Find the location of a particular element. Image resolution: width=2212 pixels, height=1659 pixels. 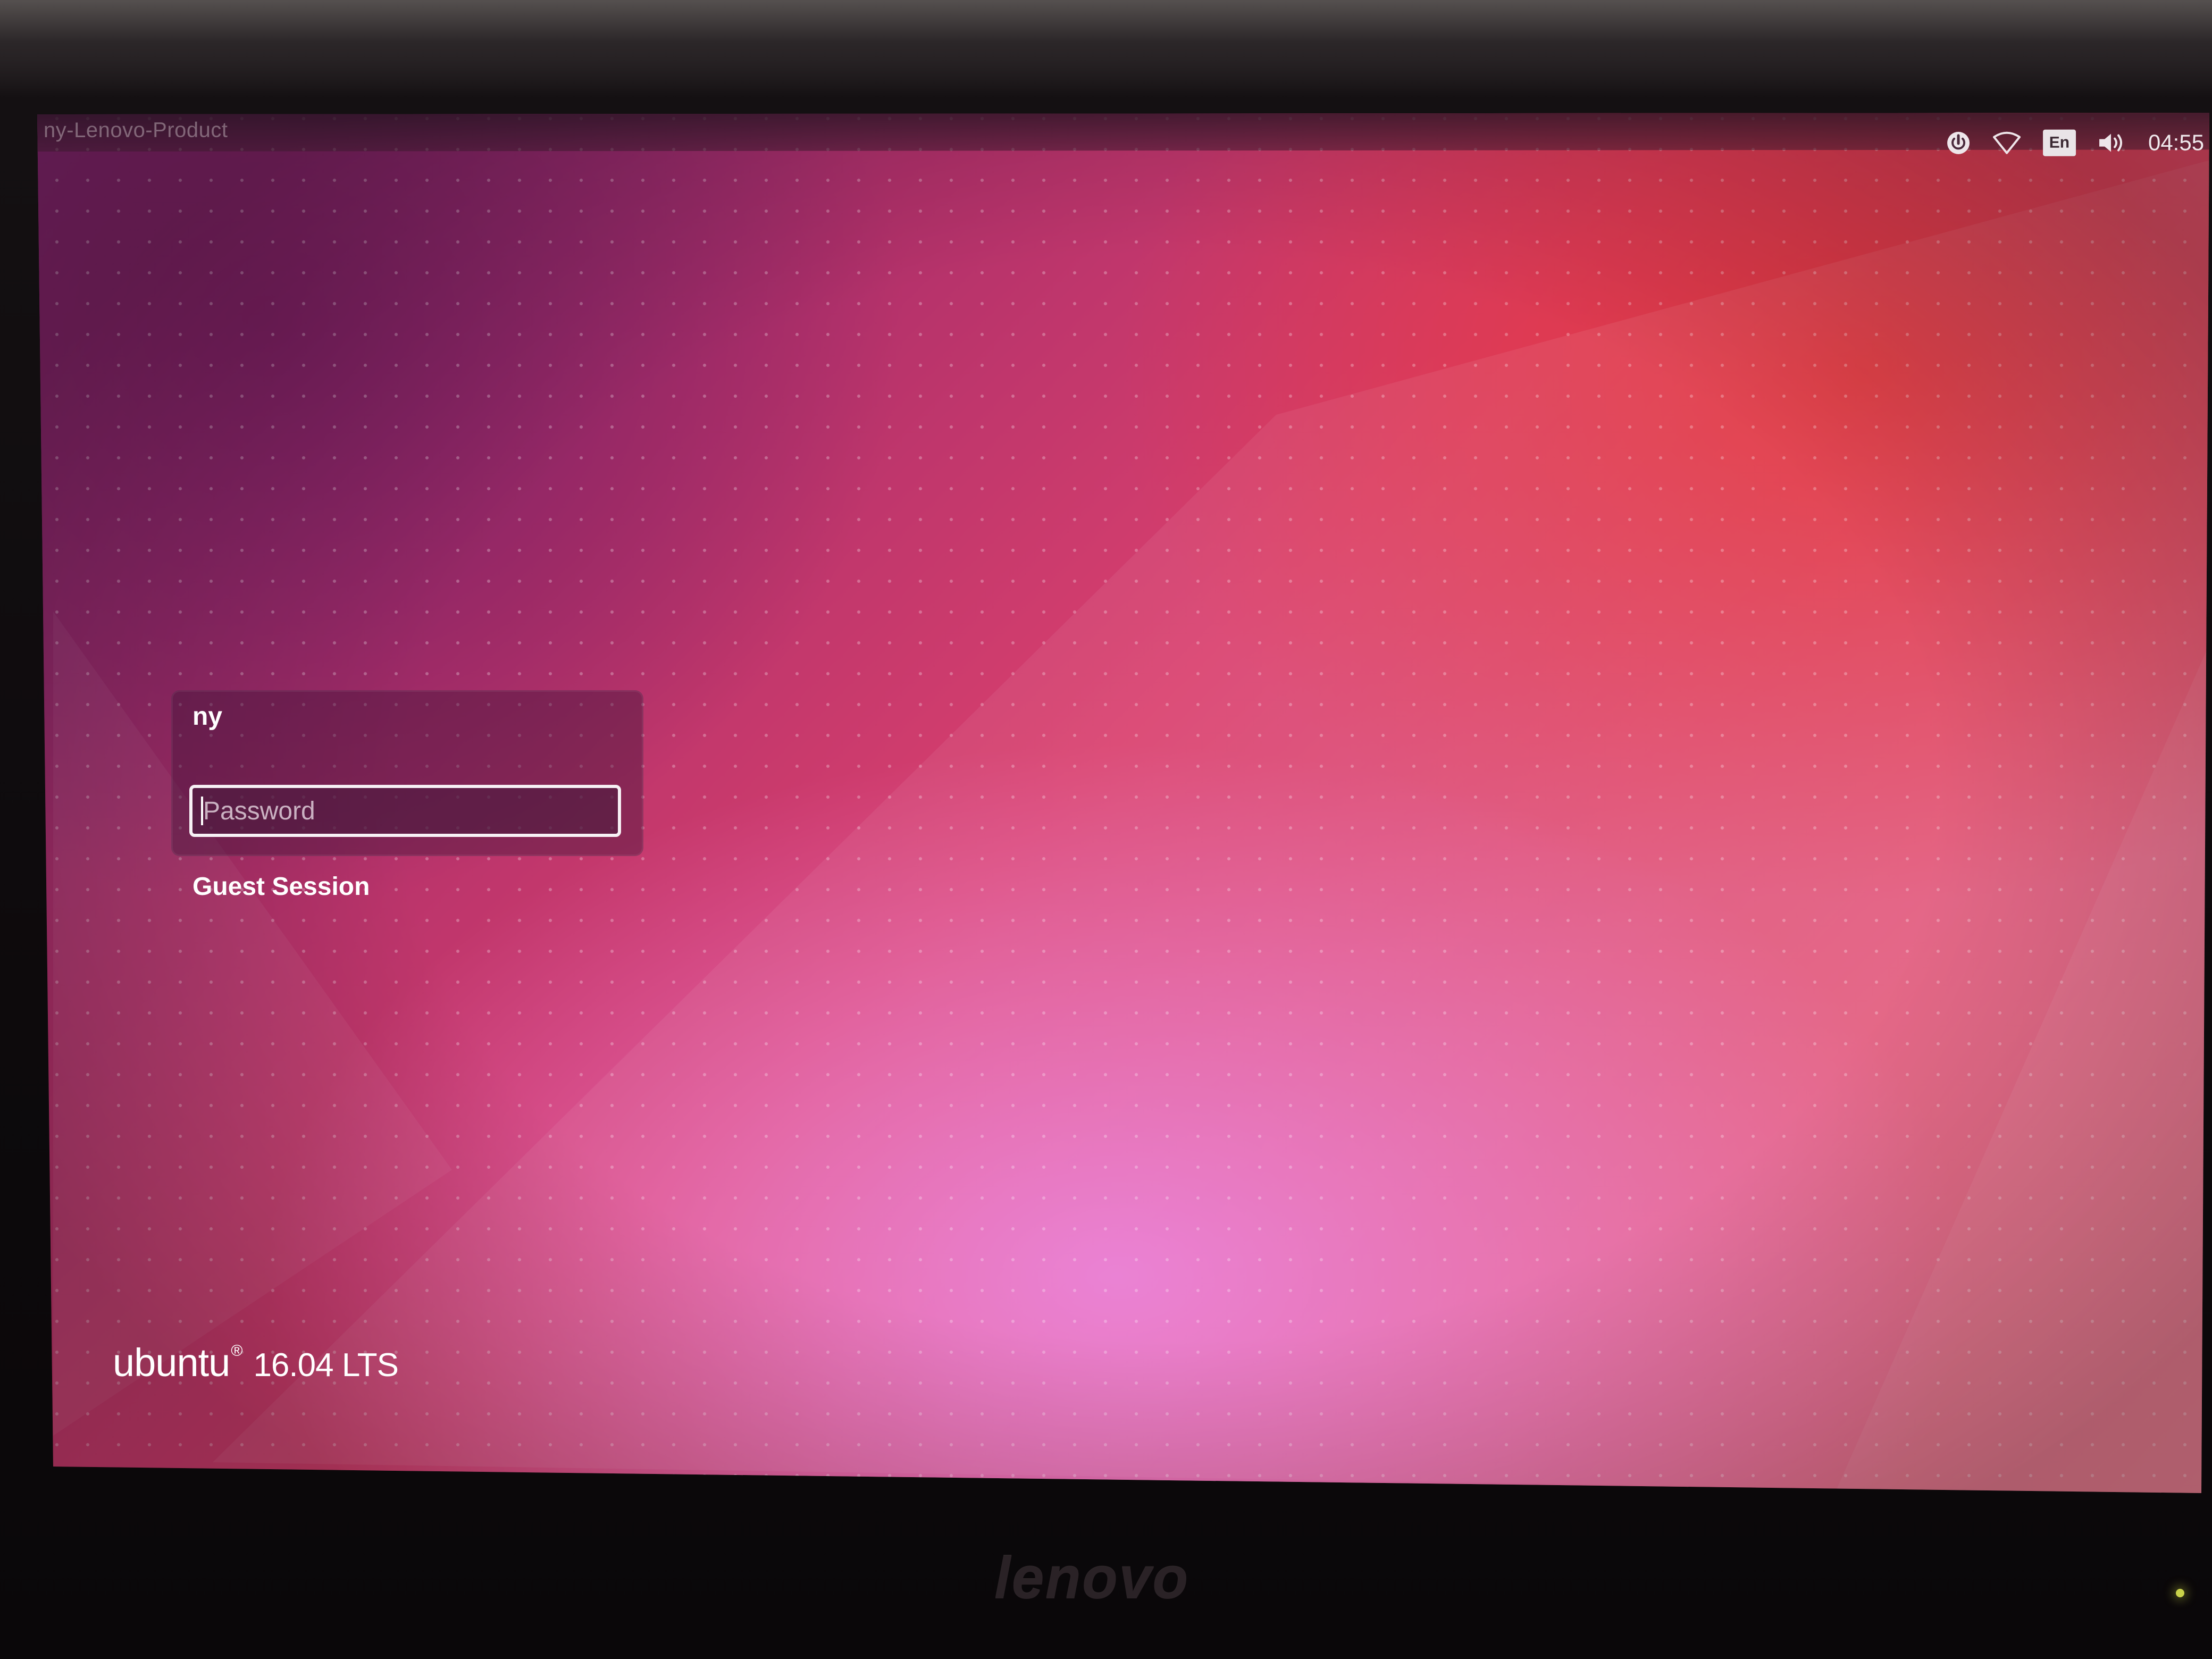

text-cursor is located at coordinates (202, 811).